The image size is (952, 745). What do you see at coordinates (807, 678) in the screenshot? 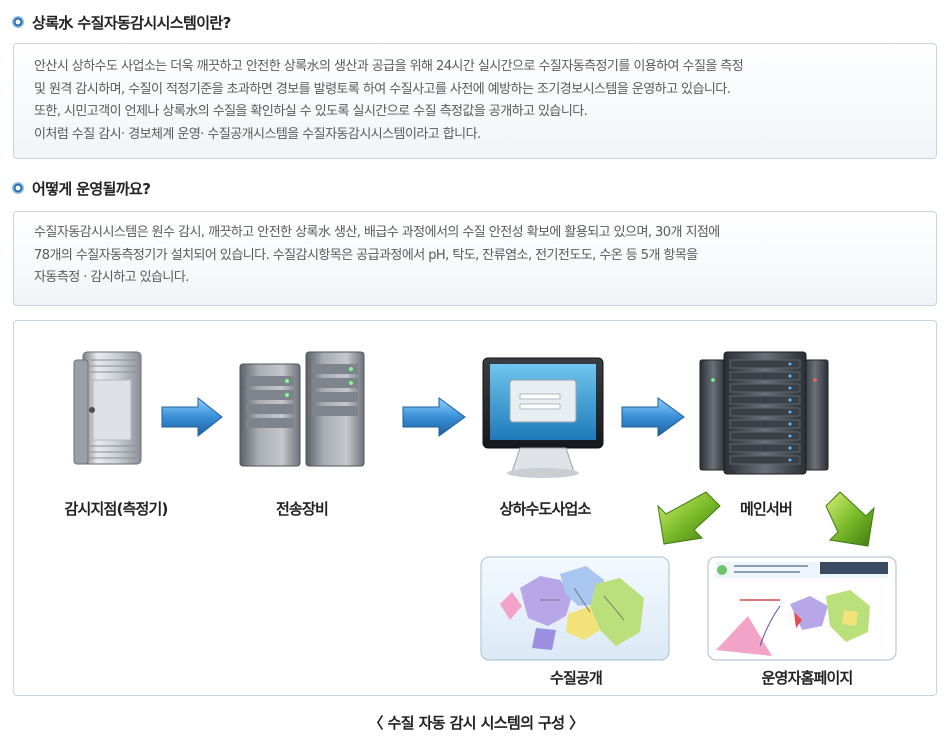
I see `node-label-admin-page: 운영자홈페이지` at bounding box center [807, 678].